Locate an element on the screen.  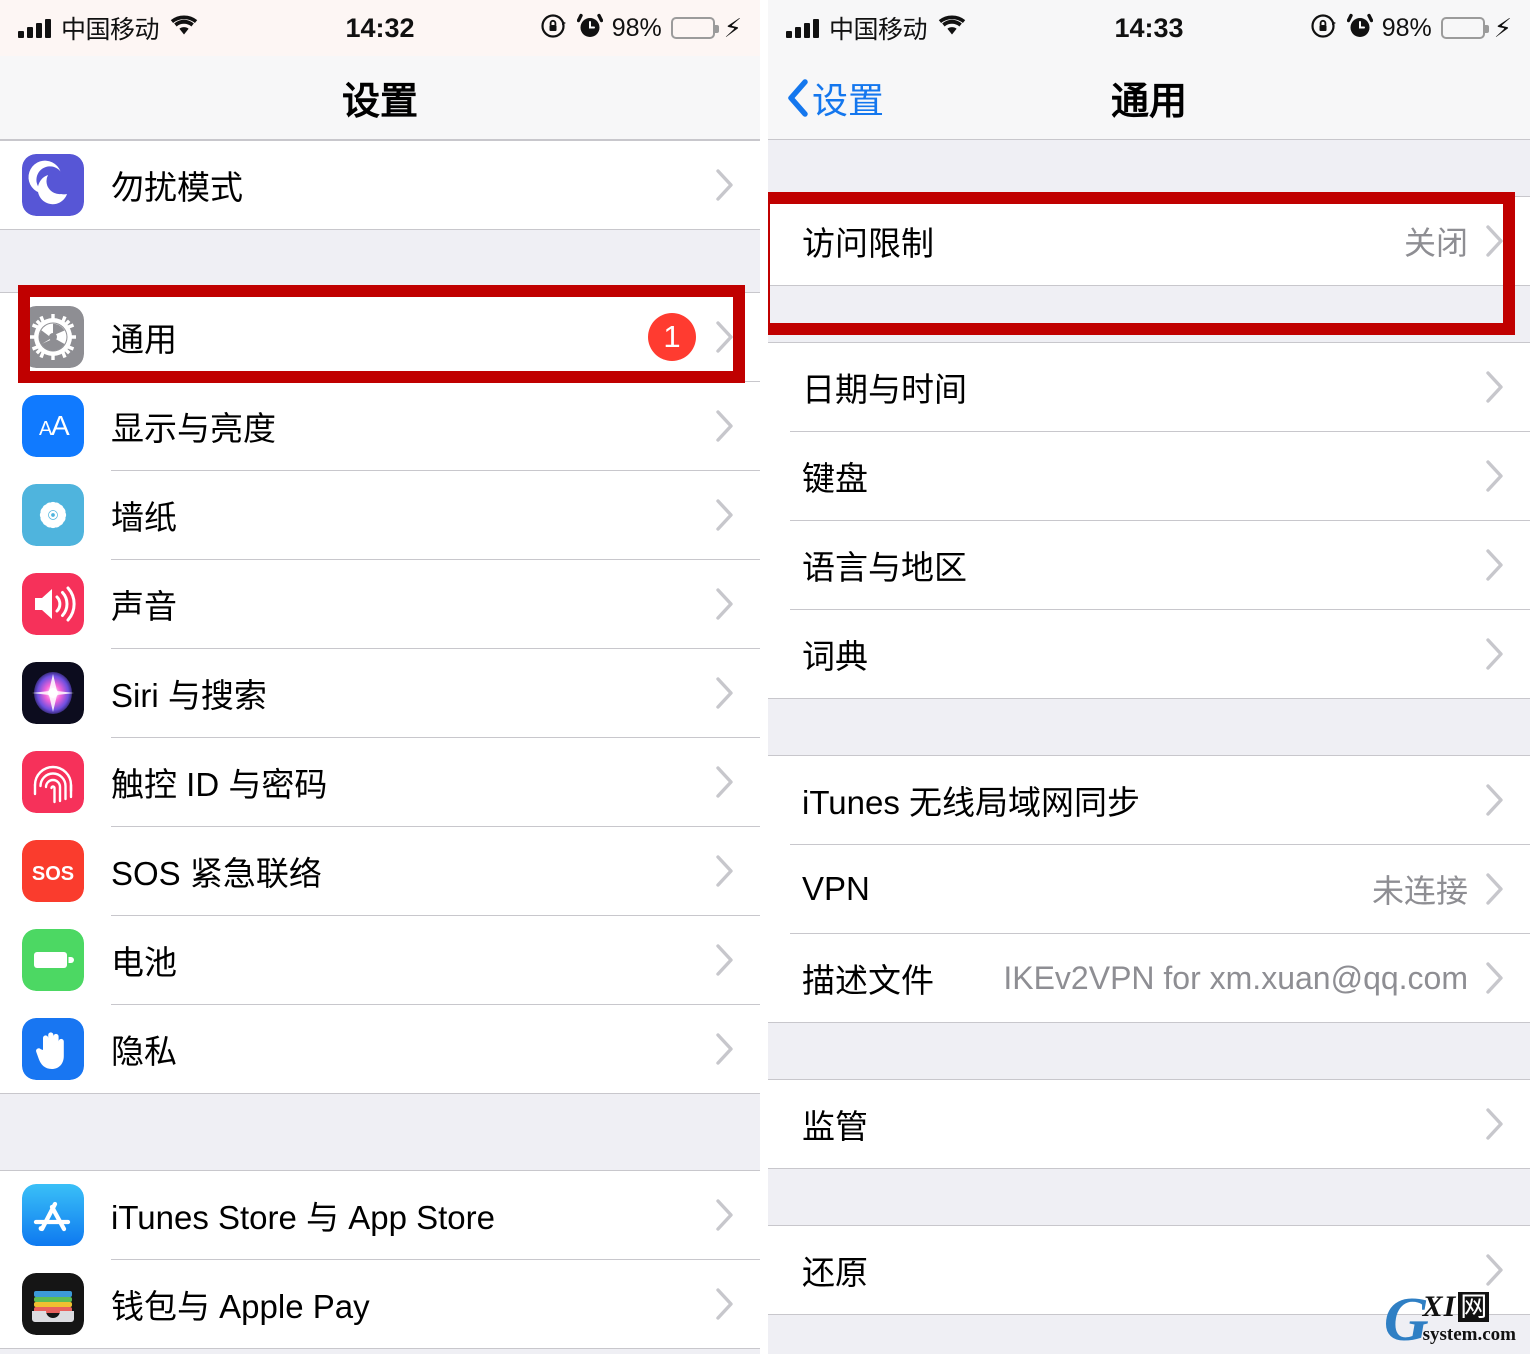
list-item: 钱包与 Apple Pay is located at coordinates (380, 1304).